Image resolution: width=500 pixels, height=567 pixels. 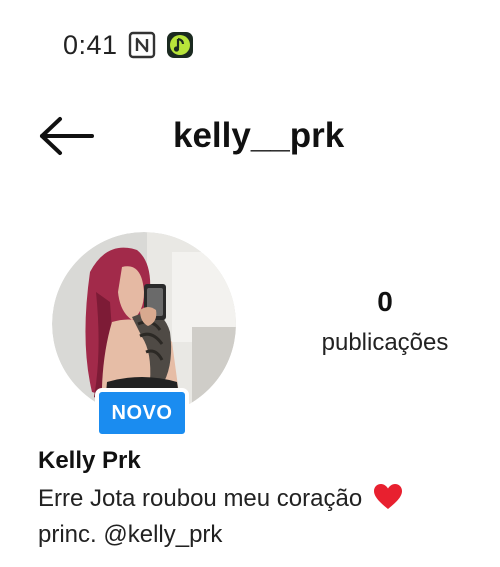 I want to click on heart-icon, so click(x=388, y=497).